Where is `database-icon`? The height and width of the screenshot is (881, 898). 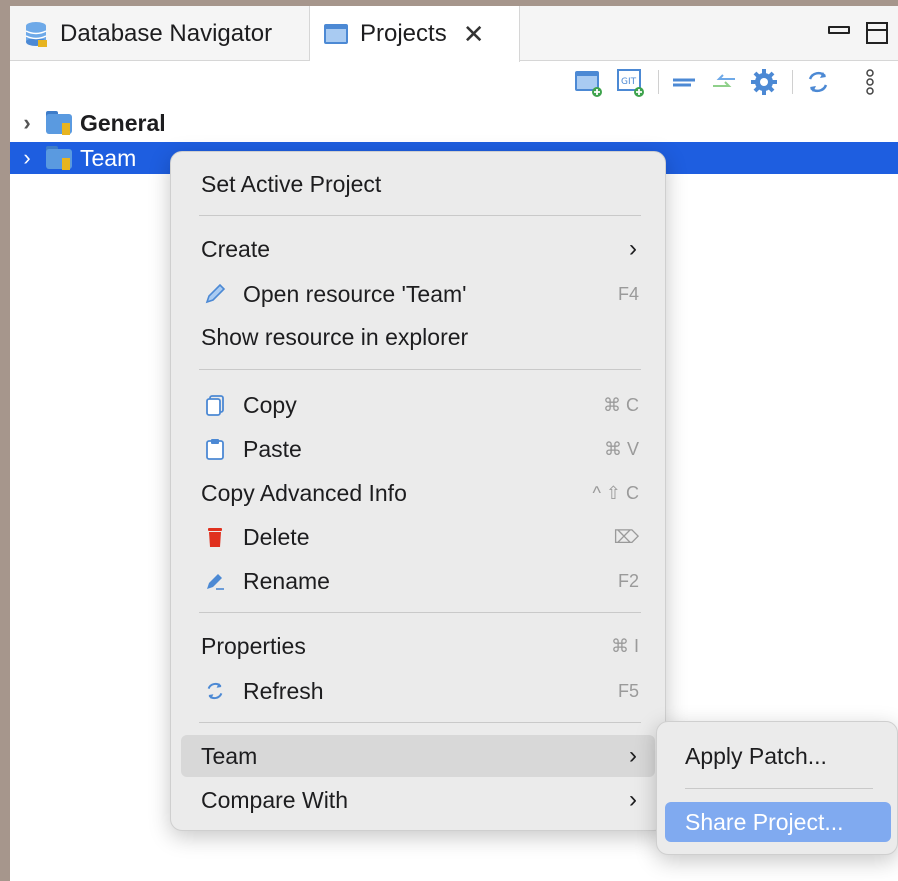
database-icon is located at coordinates (36, 34).